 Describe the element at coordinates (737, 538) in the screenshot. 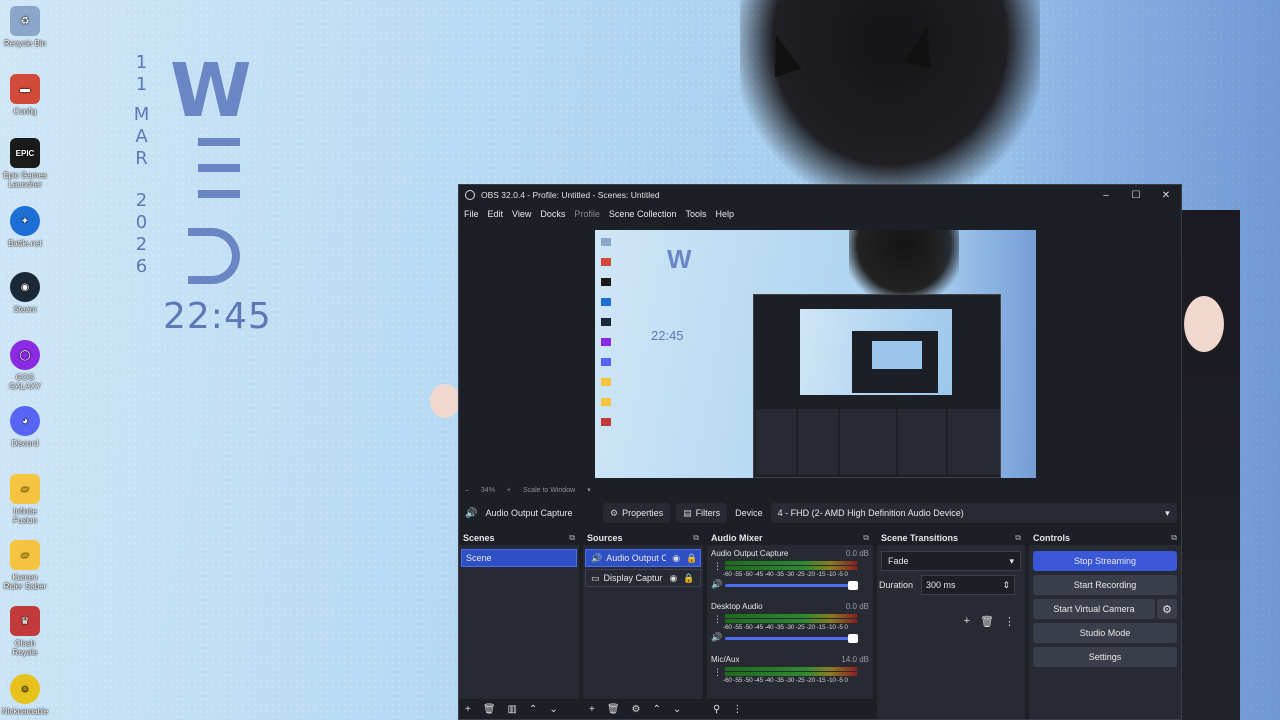

I see `audio-mixer-title: Audio Mixer` at that location.